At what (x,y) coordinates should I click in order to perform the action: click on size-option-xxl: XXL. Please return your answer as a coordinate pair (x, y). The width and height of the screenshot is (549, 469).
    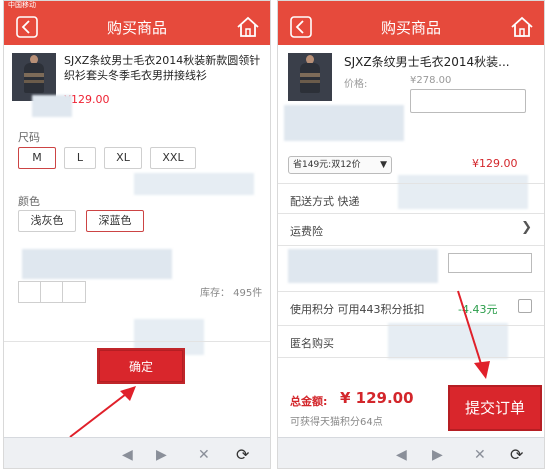
    Looking at the image, I should click on (173, 158).